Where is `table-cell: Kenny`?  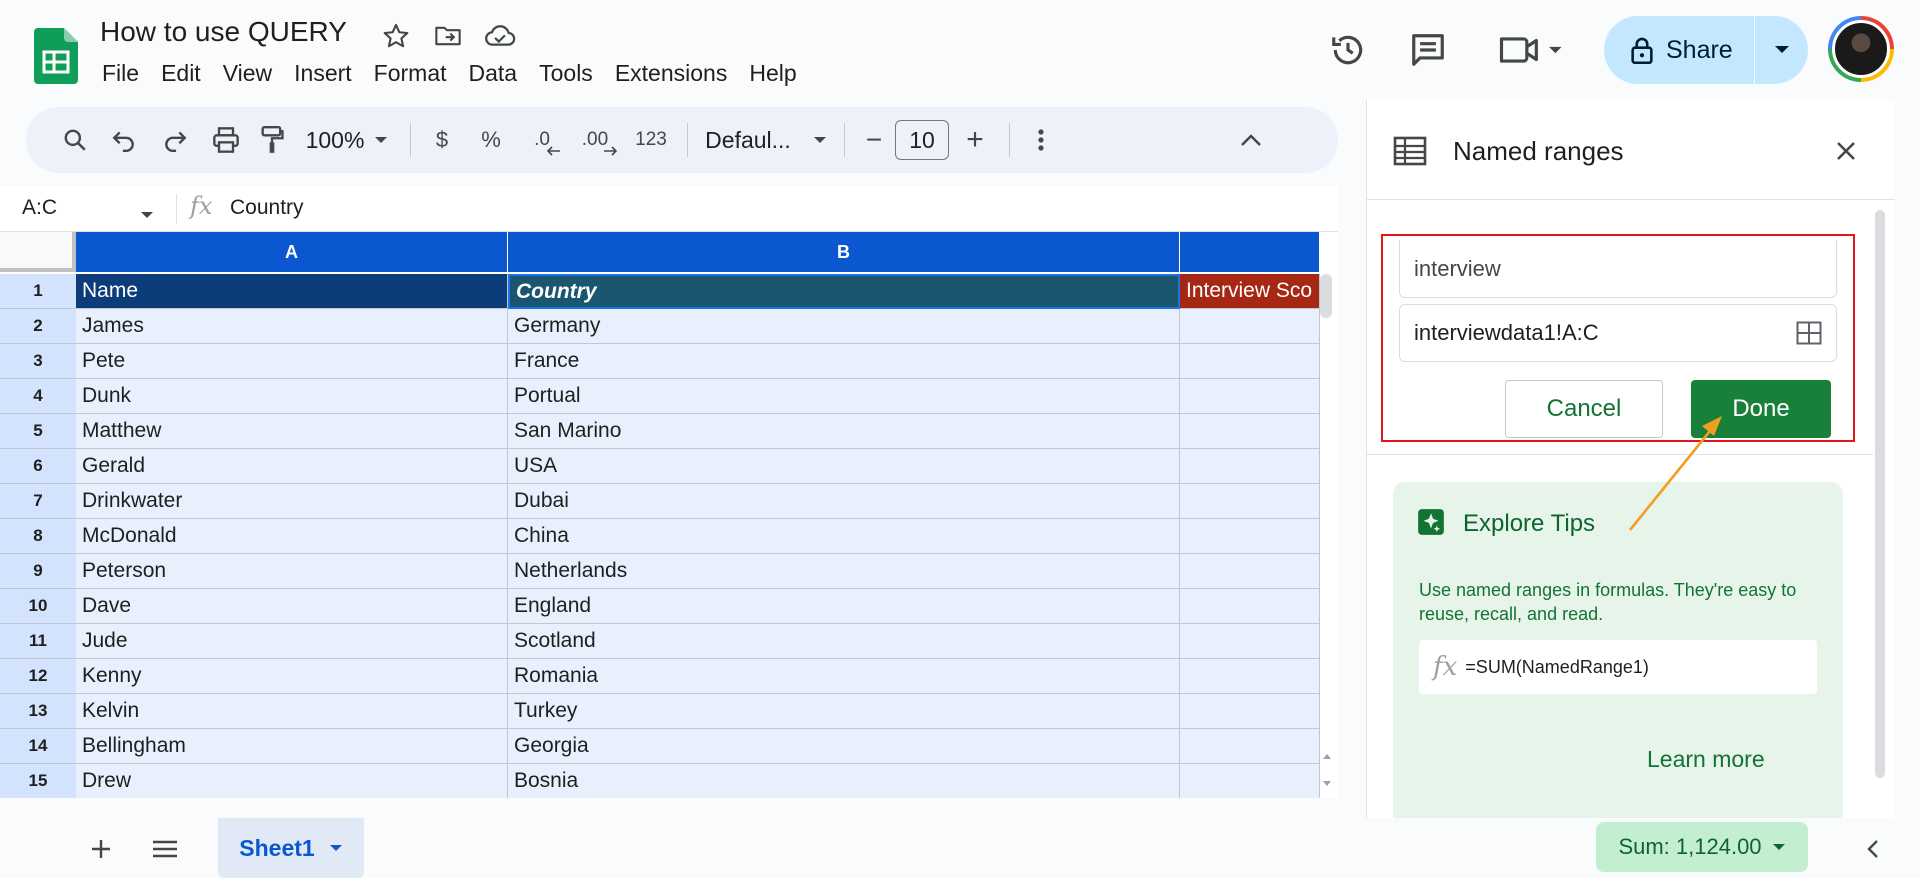
table-cell: Kenny is located at coordinates (292, 676).